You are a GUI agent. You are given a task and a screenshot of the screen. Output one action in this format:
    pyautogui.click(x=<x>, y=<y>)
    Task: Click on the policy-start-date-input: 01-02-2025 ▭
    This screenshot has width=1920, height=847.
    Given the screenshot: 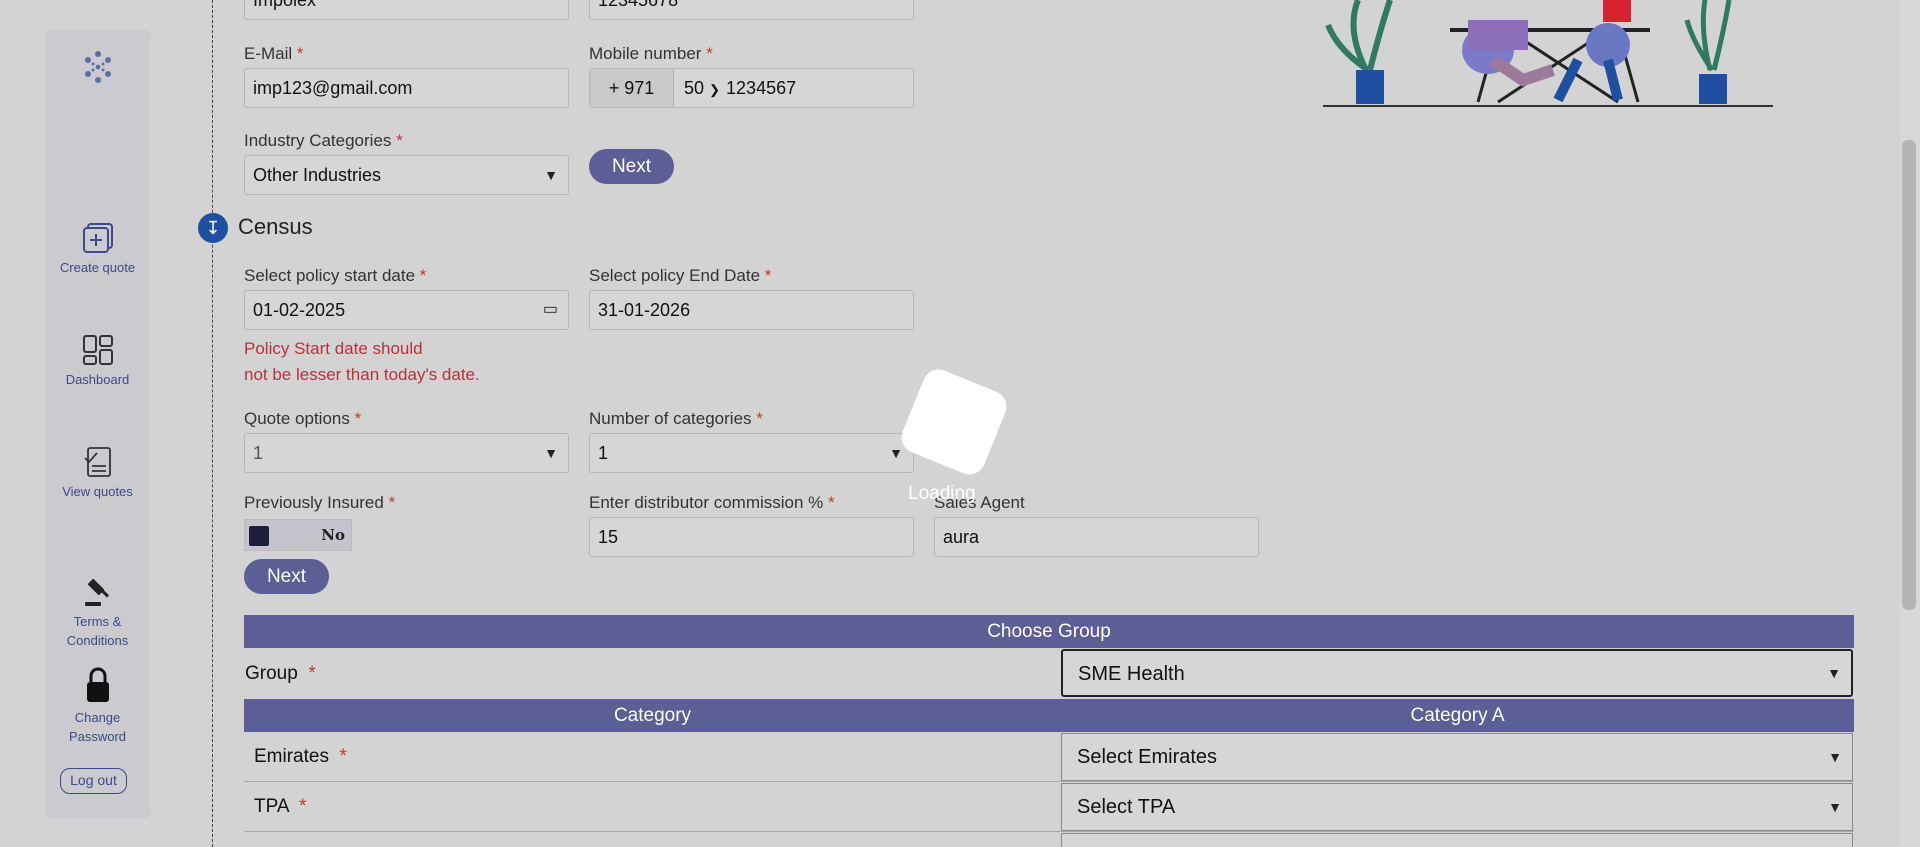 What is the action you would take?
    pyautogui.click(x=406, y=310)
    